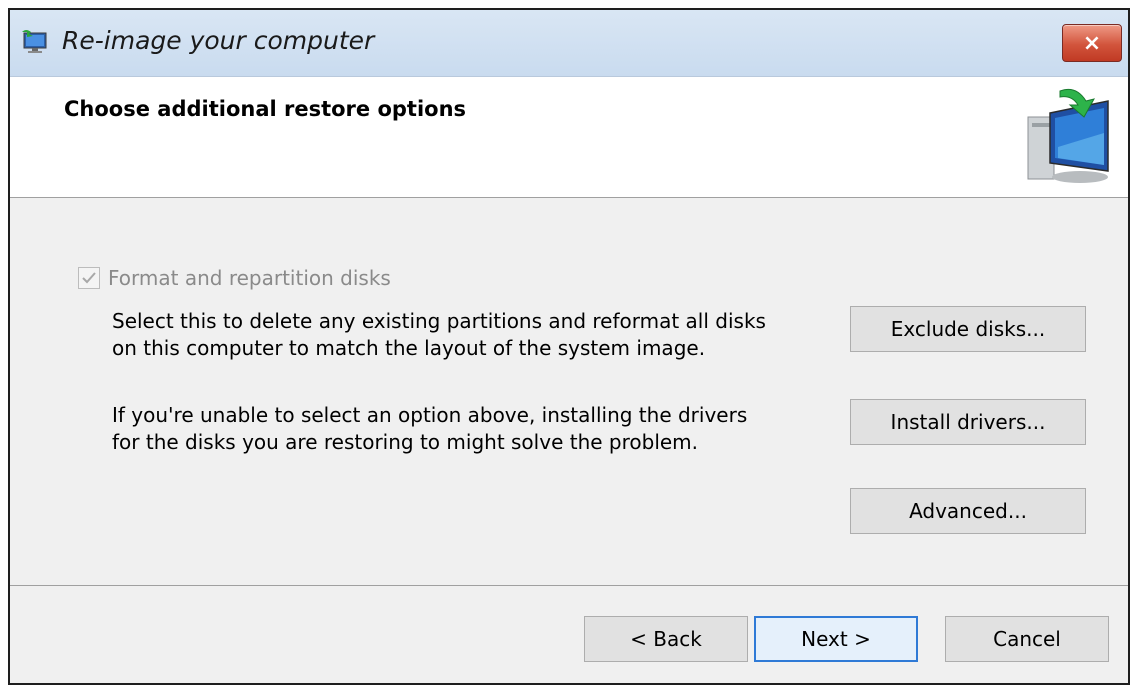 The width and height of the screenshot is (1141, 693). I want to click on back-button: < Back, so click(666, 639).